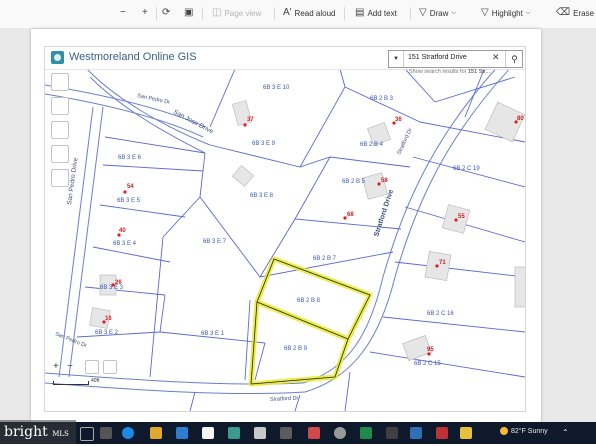 Image resolution: width=596 pixels, height=446 pixels. What do you see at coordinates (382, 99) in the screenshot?
I see `parcel-label: 6B 2 B 3` at bounding box center [382, 99].